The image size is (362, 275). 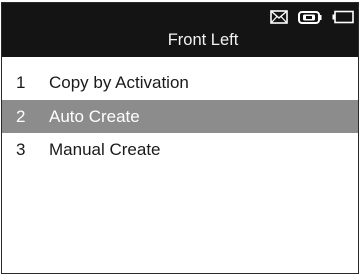 I want to click on menu-item-auto-create: 2 Auto Create, so click(x=180, y=116).